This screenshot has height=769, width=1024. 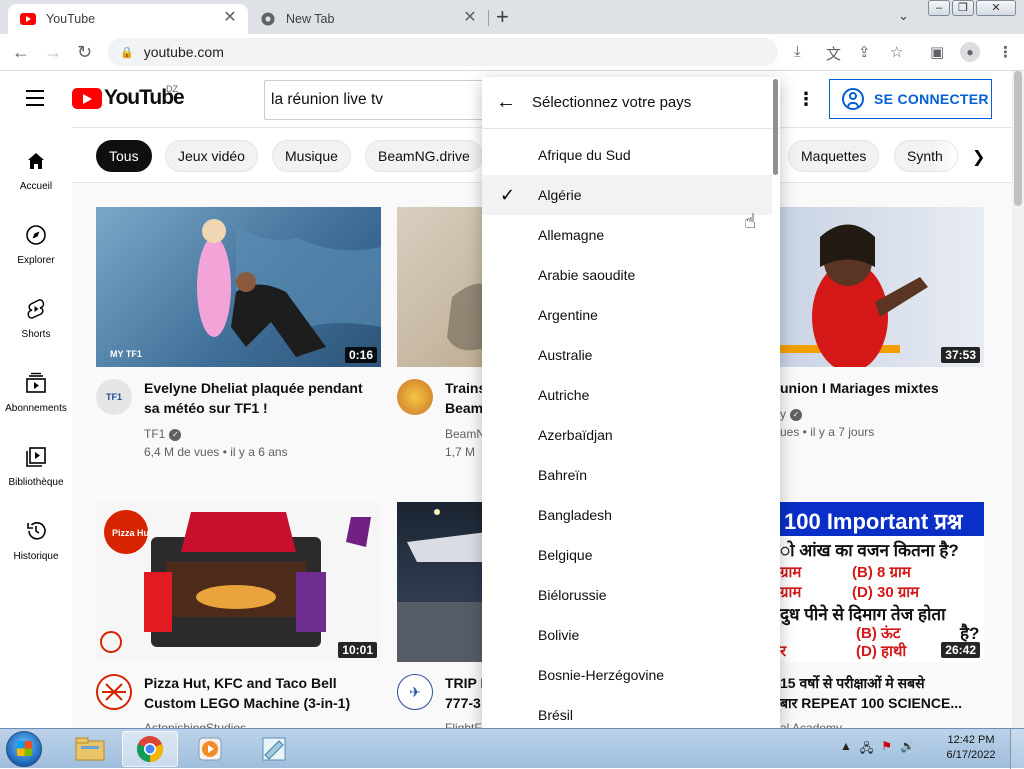 I want to click on video-thumbnail: MY TF1 0:16, so click(x=238, y=287).